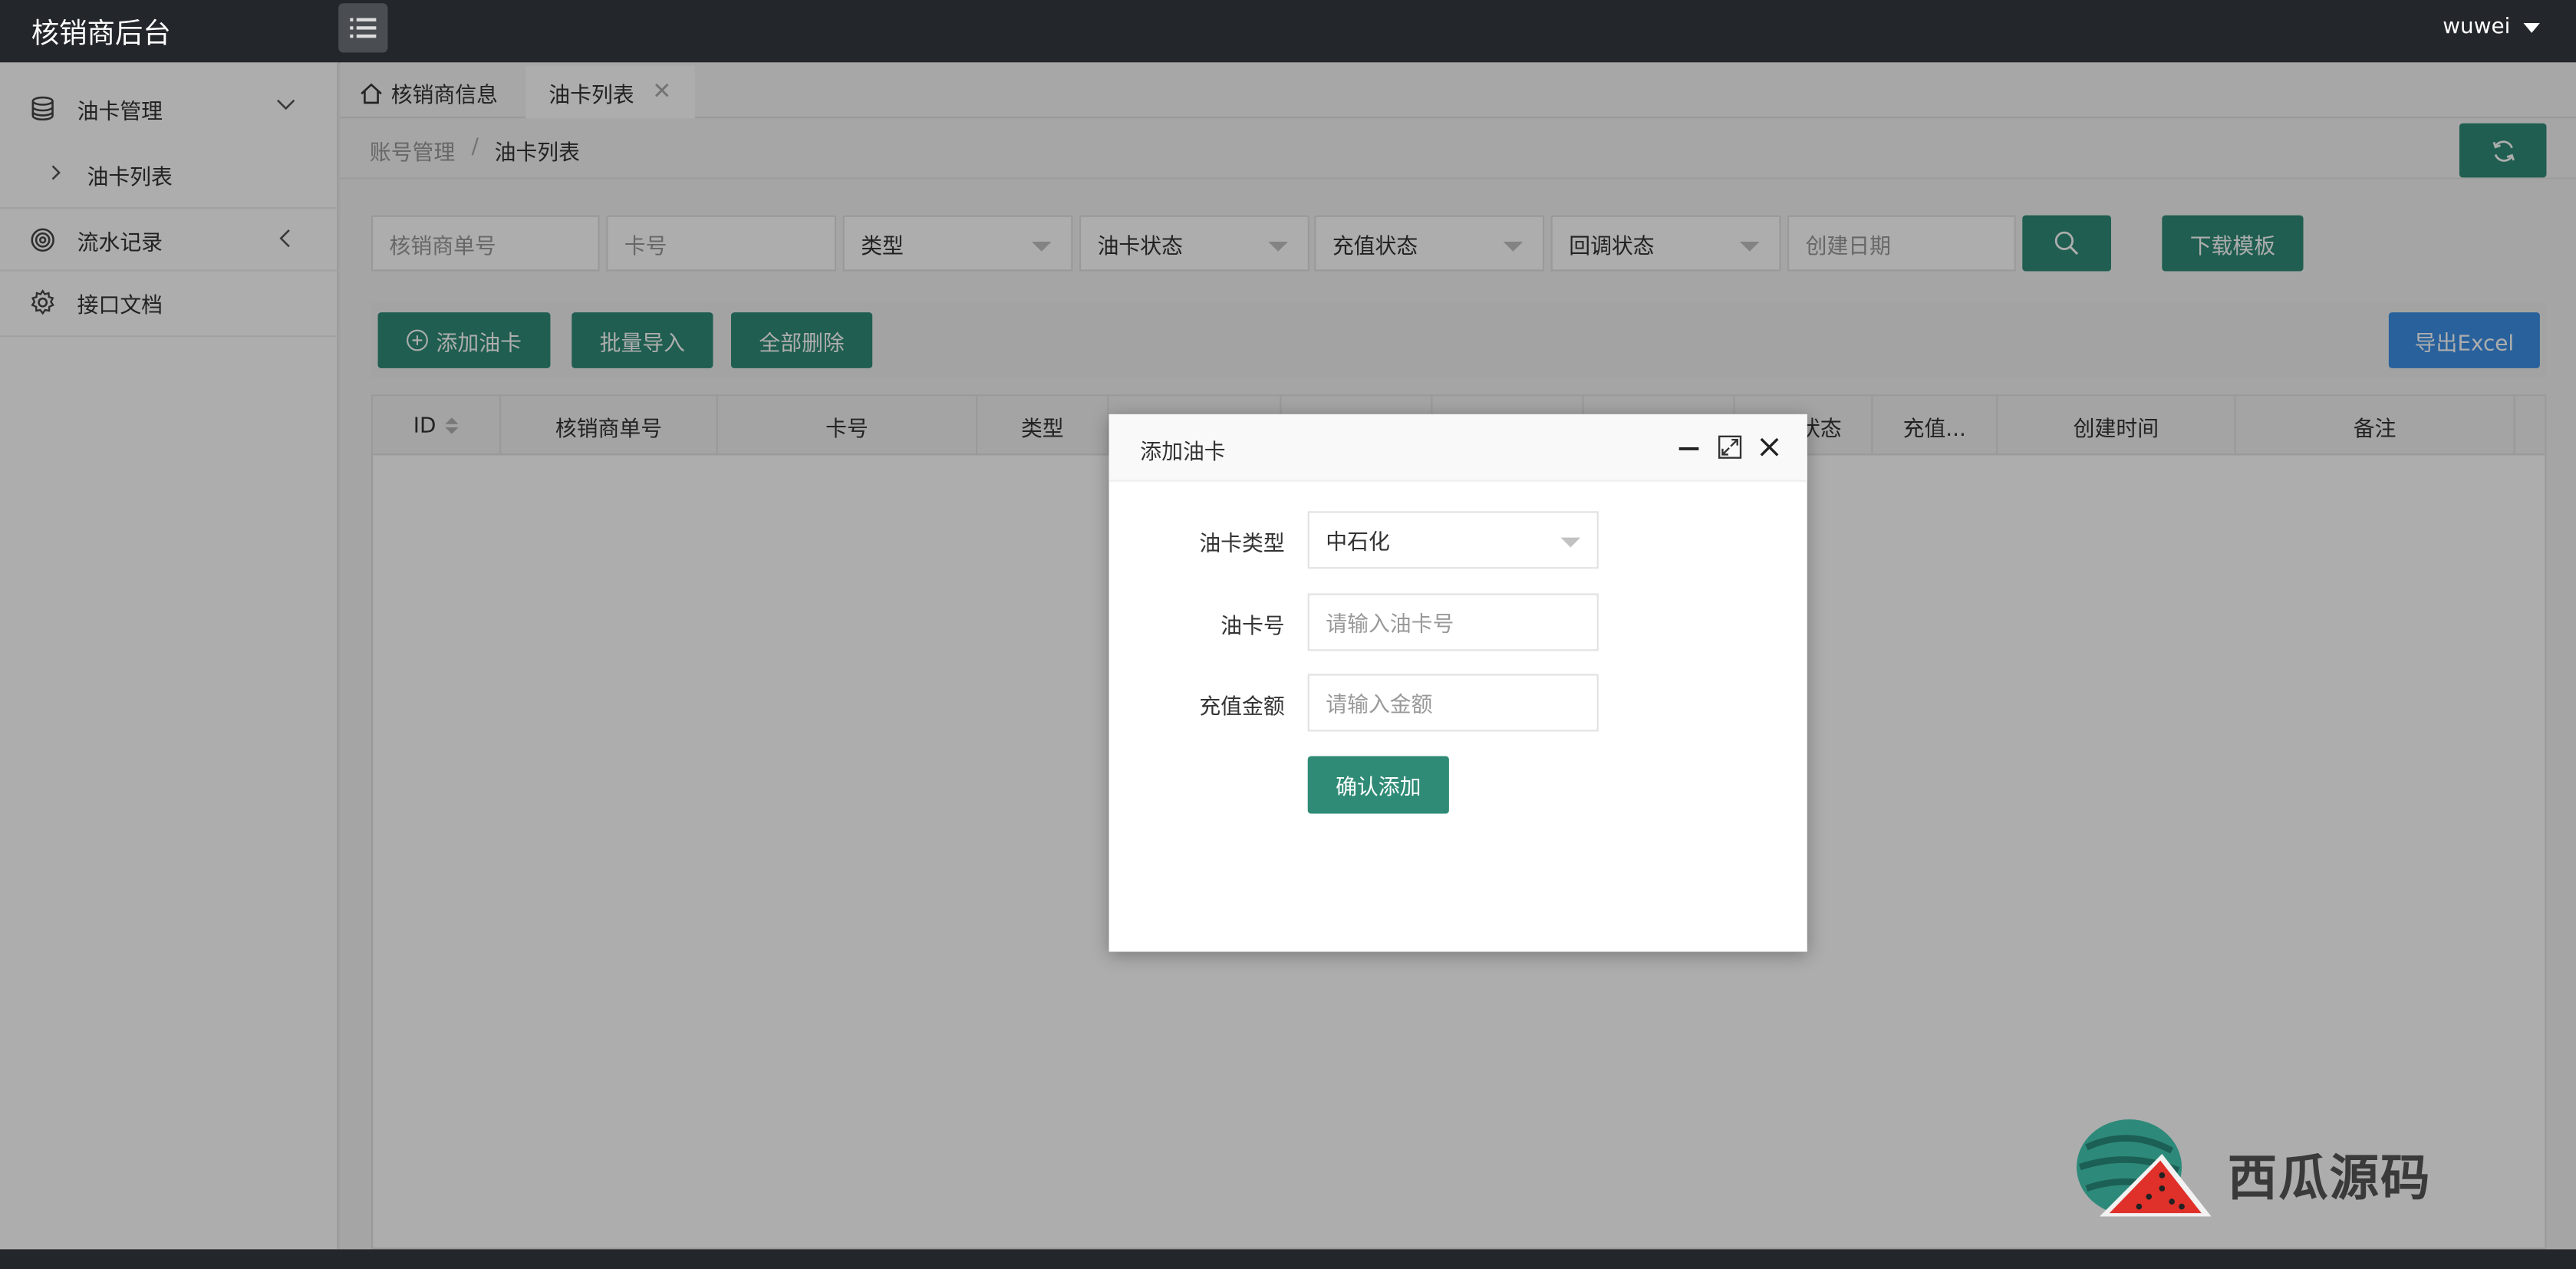 This screenshot has width=2576, height=1269. I want to click on confirm-add-button: 确认添加, so click(1378, 785).